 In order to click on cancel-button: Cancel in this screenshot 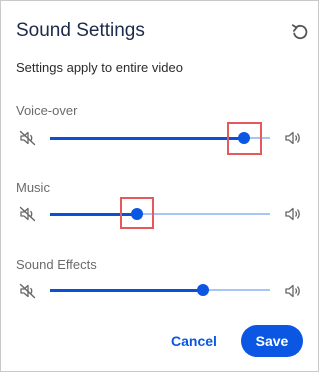, I will do `click(194, 341)`.